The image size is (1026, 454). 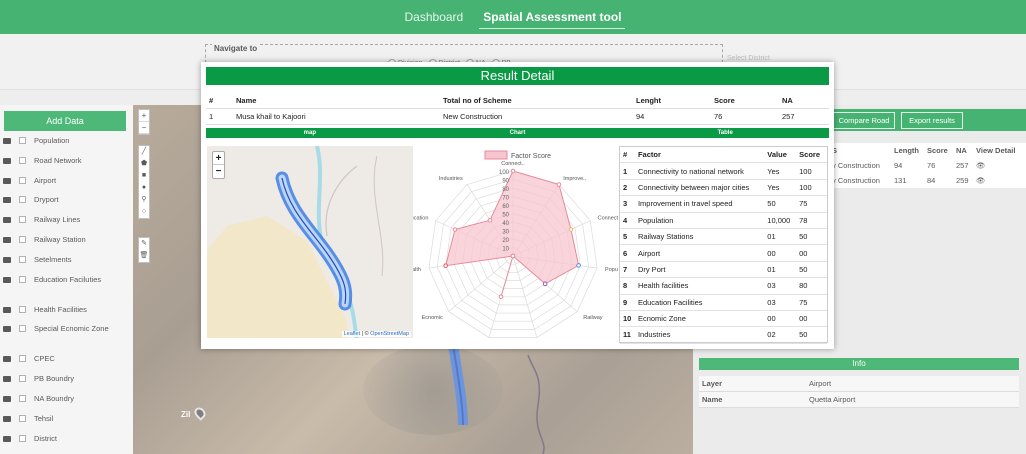 What do you see at coordinates (779, 220) in the screenshot?
I see `cell-value: 10,000` at bounding box center [779, 220].